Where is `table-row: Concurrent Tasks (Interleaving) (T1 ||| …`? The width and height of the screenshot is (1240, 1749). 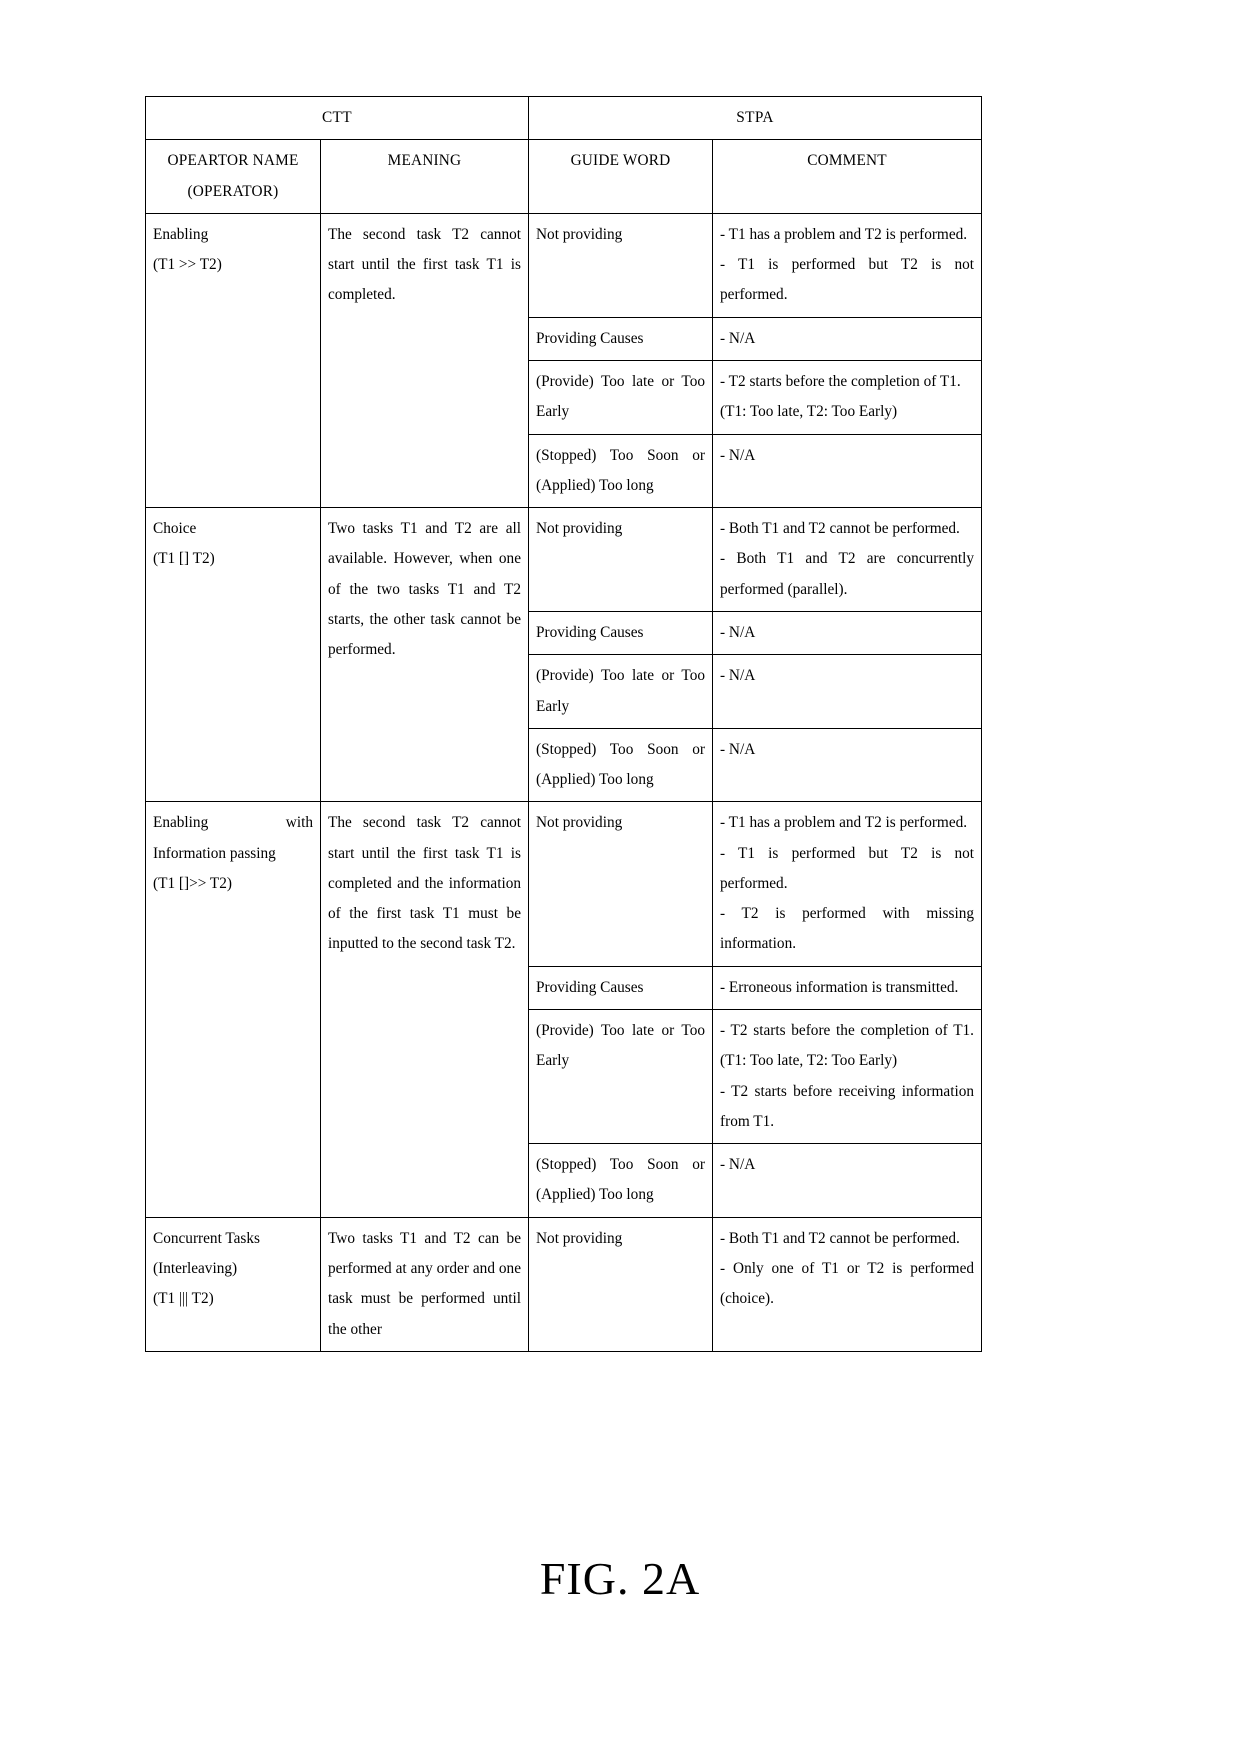 table-row: Concurrent Tasks (Interleaving) (T1 ||| … is located at coordinates (564, 1284).